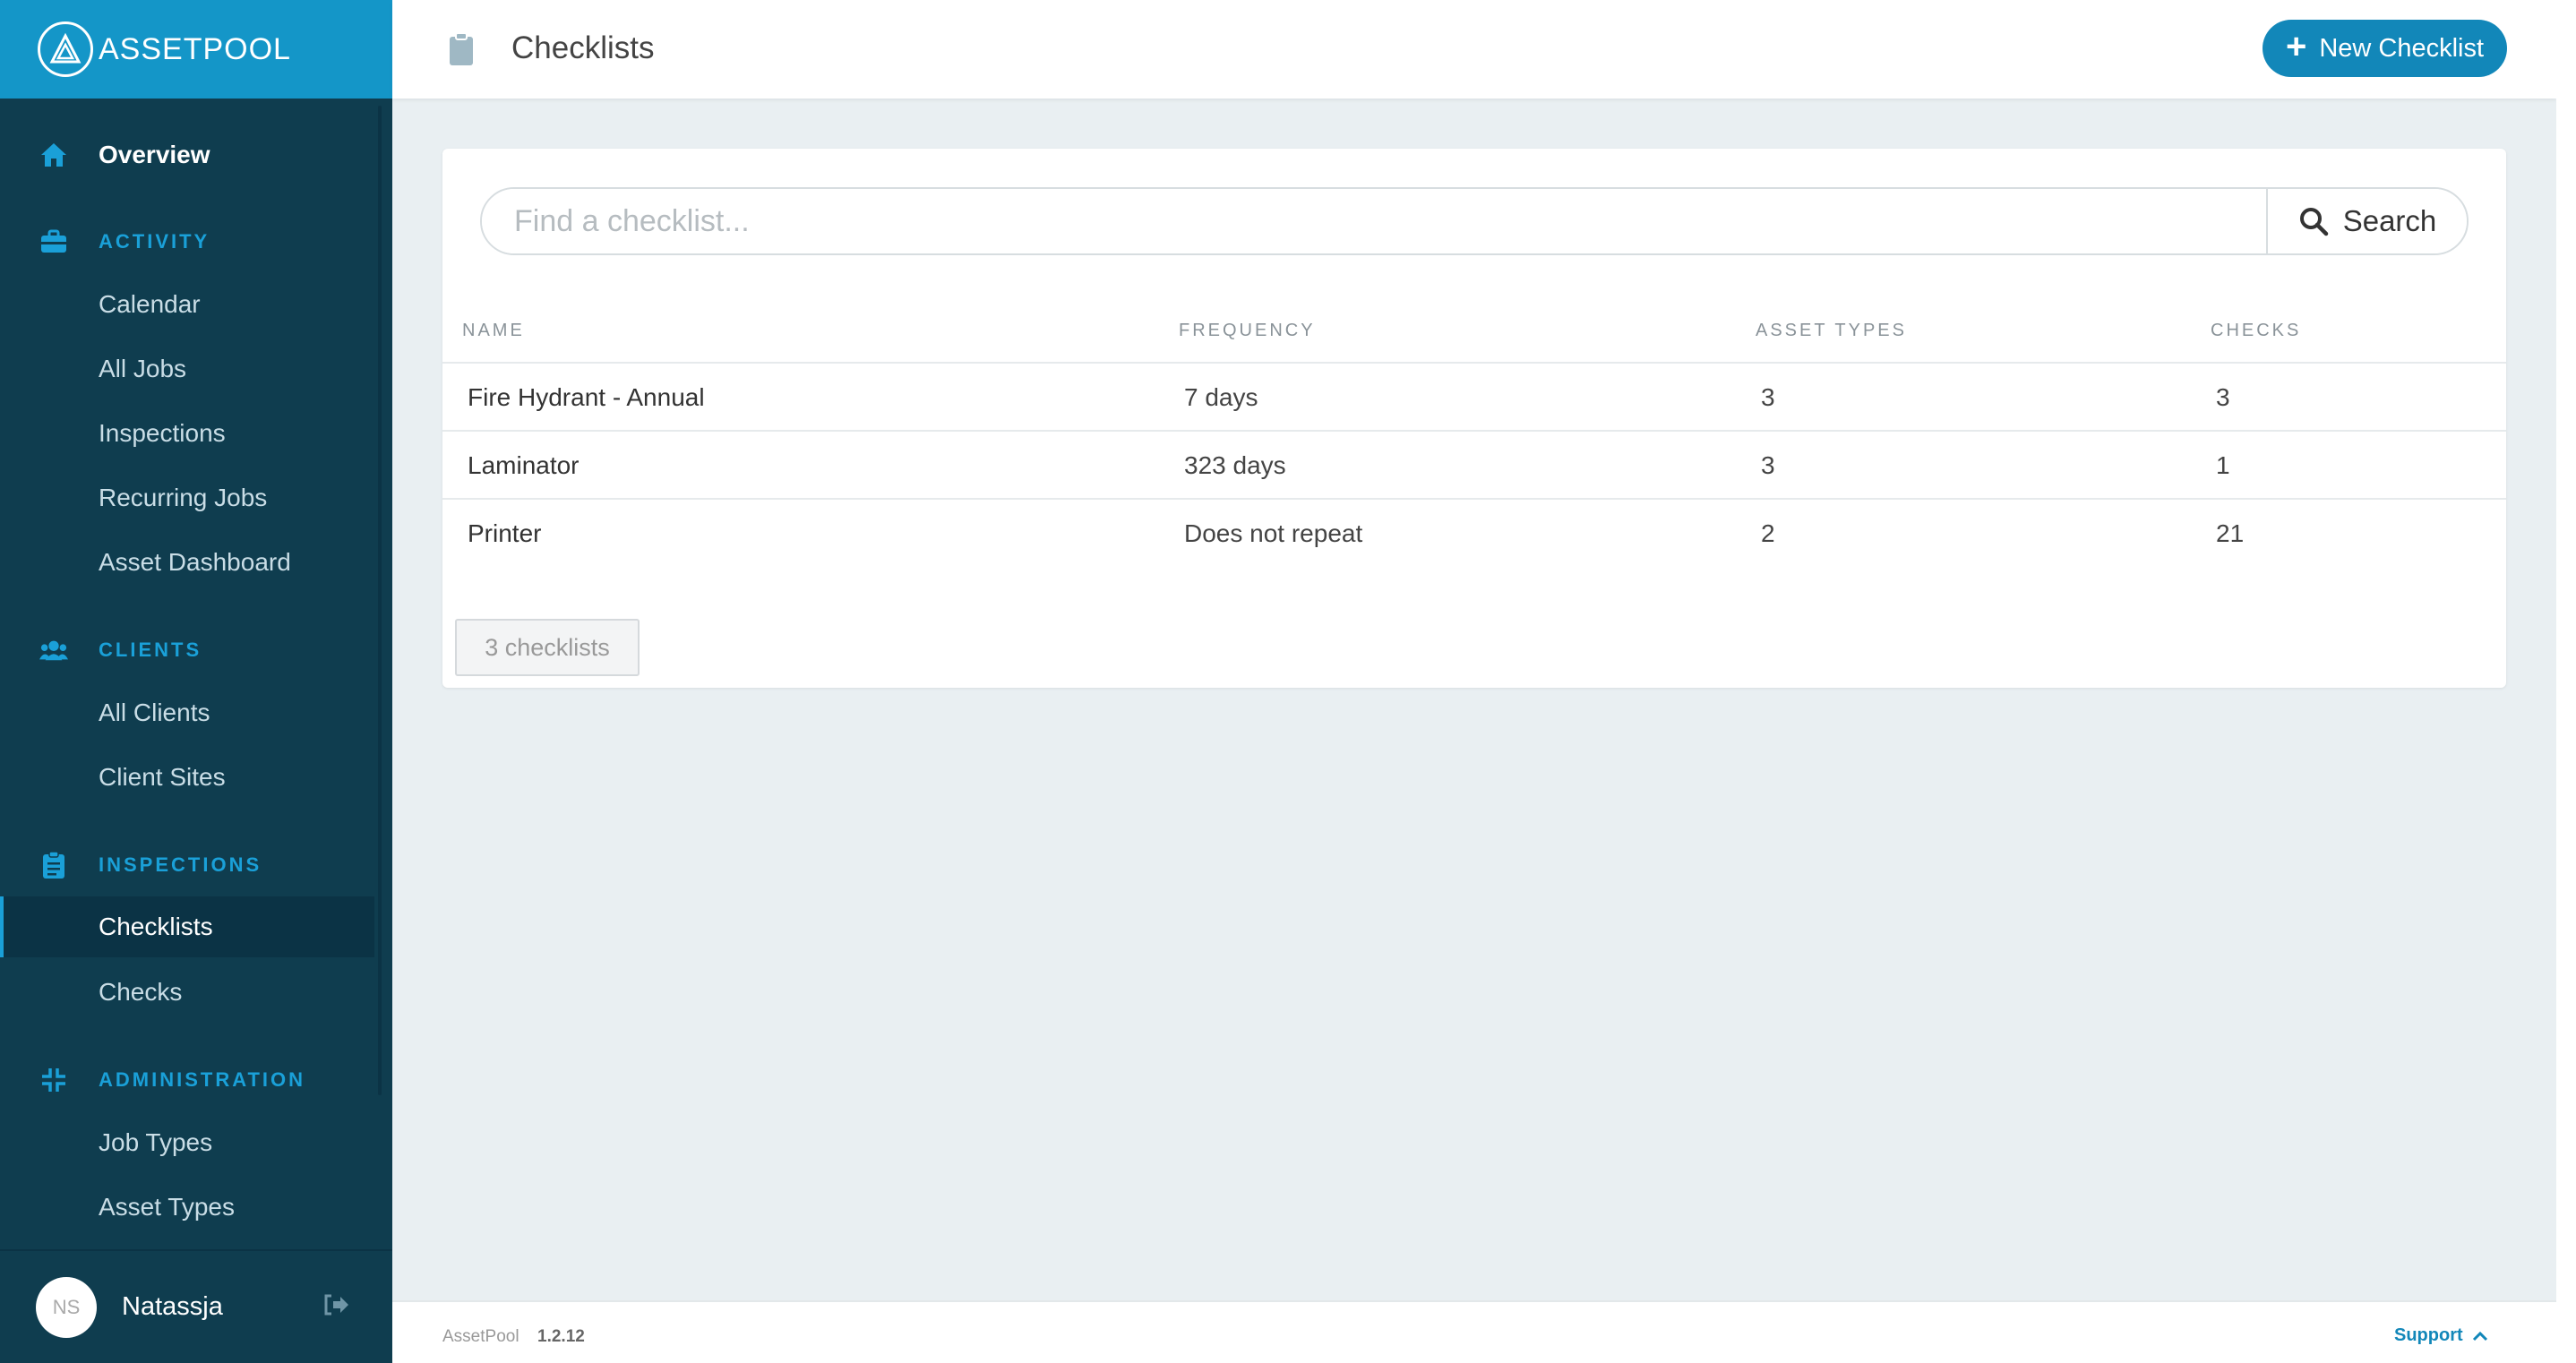 The height and width of the screenshot is (1363, 2576). Describe the element at coordinates (1247, 331) in the screenshot. I see `column-header-frequency: FREQUENCY` at that location.